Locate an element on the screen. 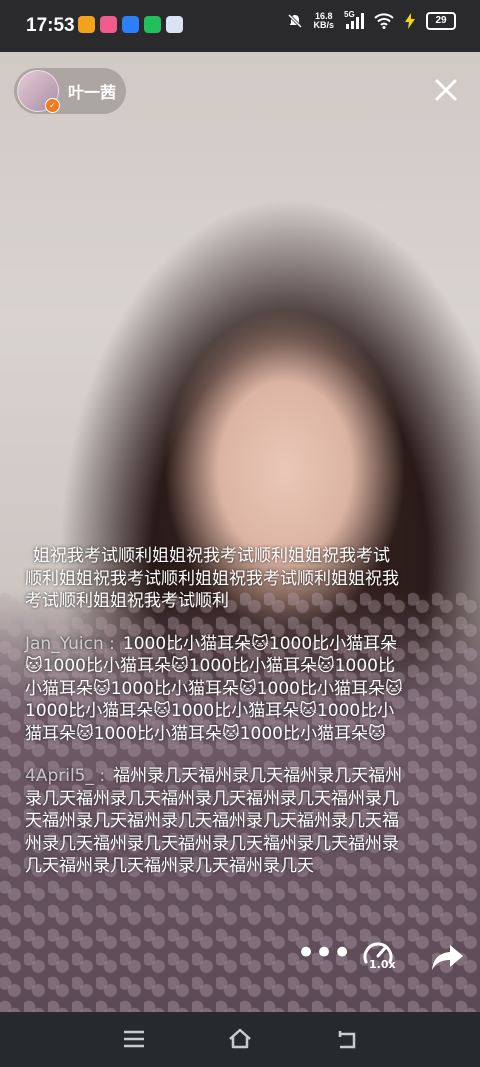 The height and width of the screenshot is (1067, 480). network-speed: 16.8 KB/s is located at coordinates (323, 20).